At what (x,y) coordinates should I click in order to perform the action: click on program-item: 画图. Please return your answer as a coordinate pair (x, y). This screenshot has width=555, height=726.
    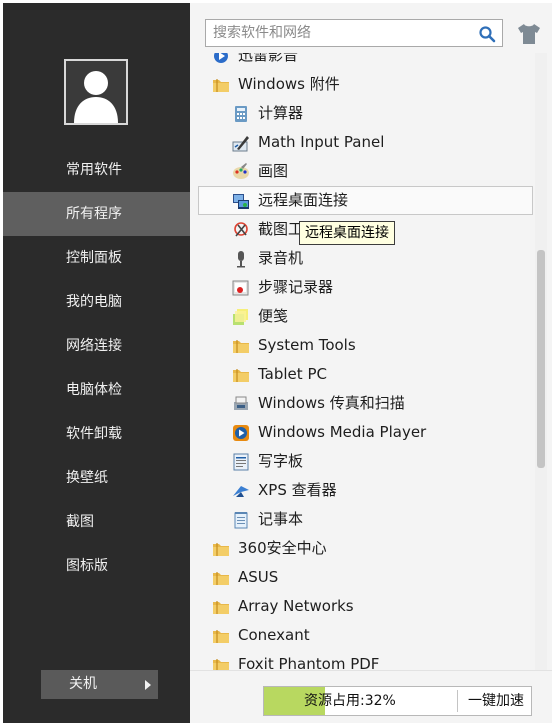
    Looking at the image, I should click on (365, 171).